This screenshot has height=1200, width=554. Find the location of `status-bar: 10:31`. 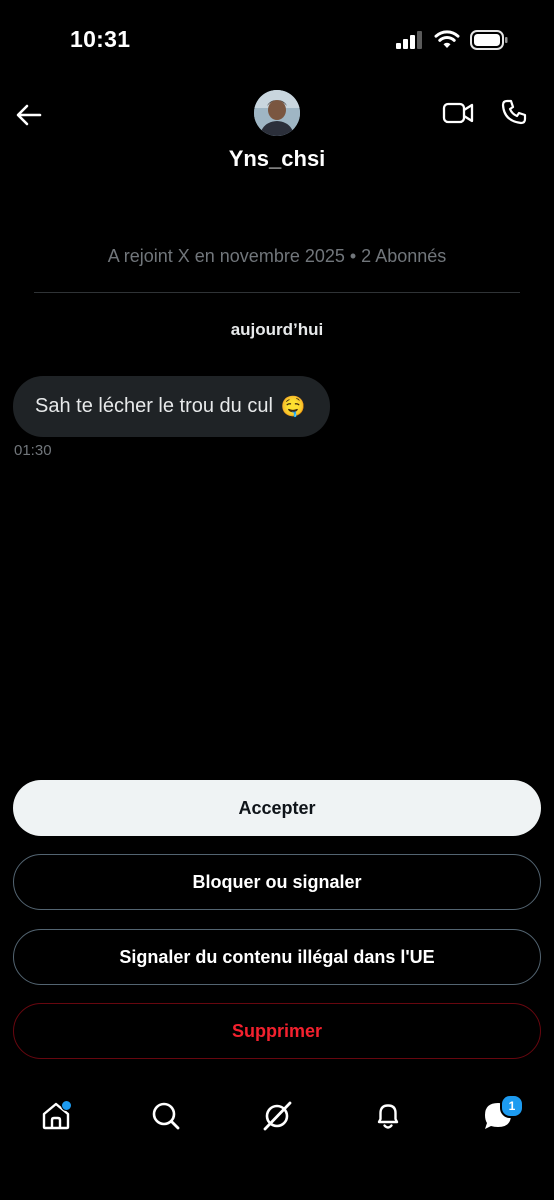

status-bar: 10:31 is located at coordinates (277, 40).